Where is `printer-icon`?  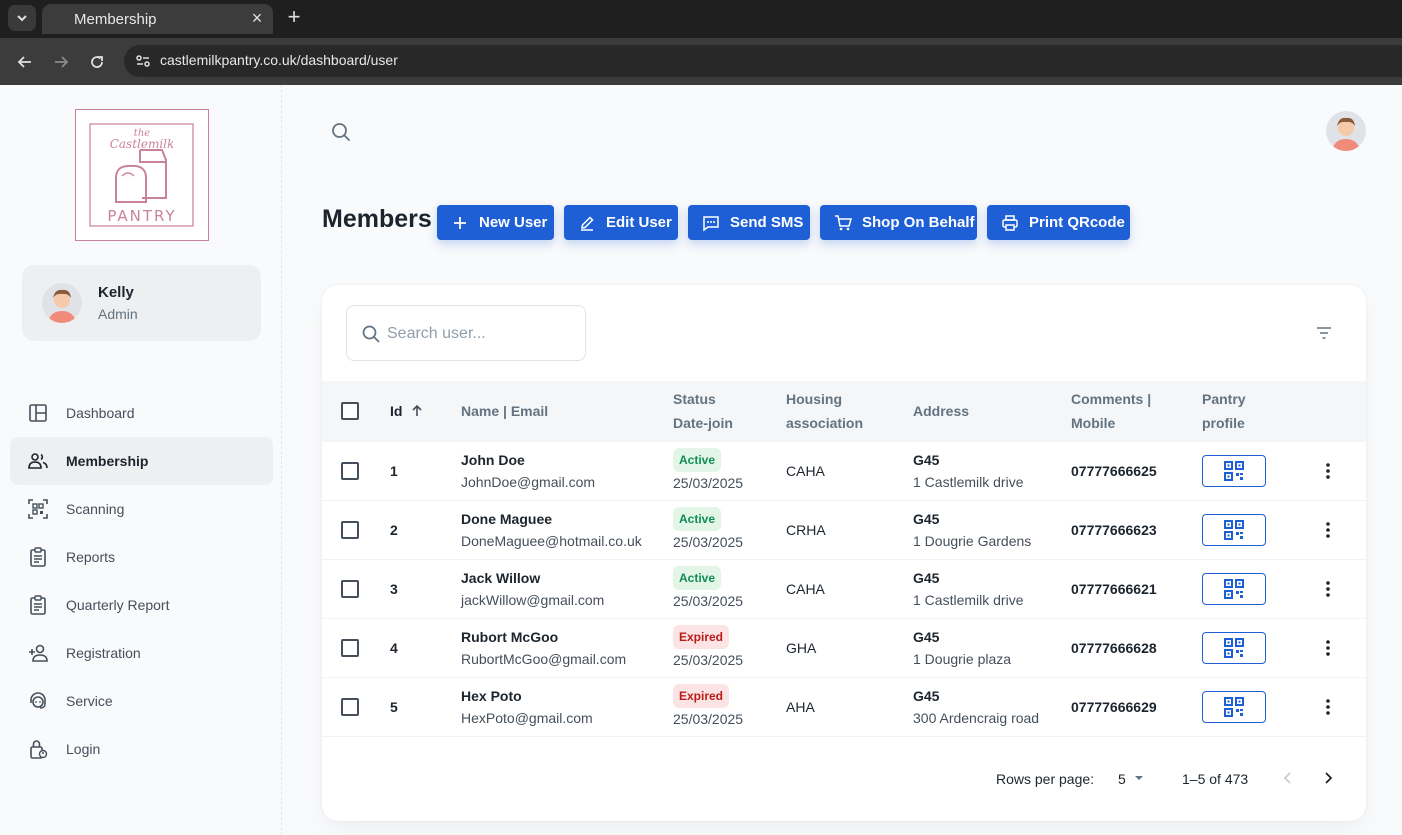 printer-icon is located at coordinates (1010, 223).